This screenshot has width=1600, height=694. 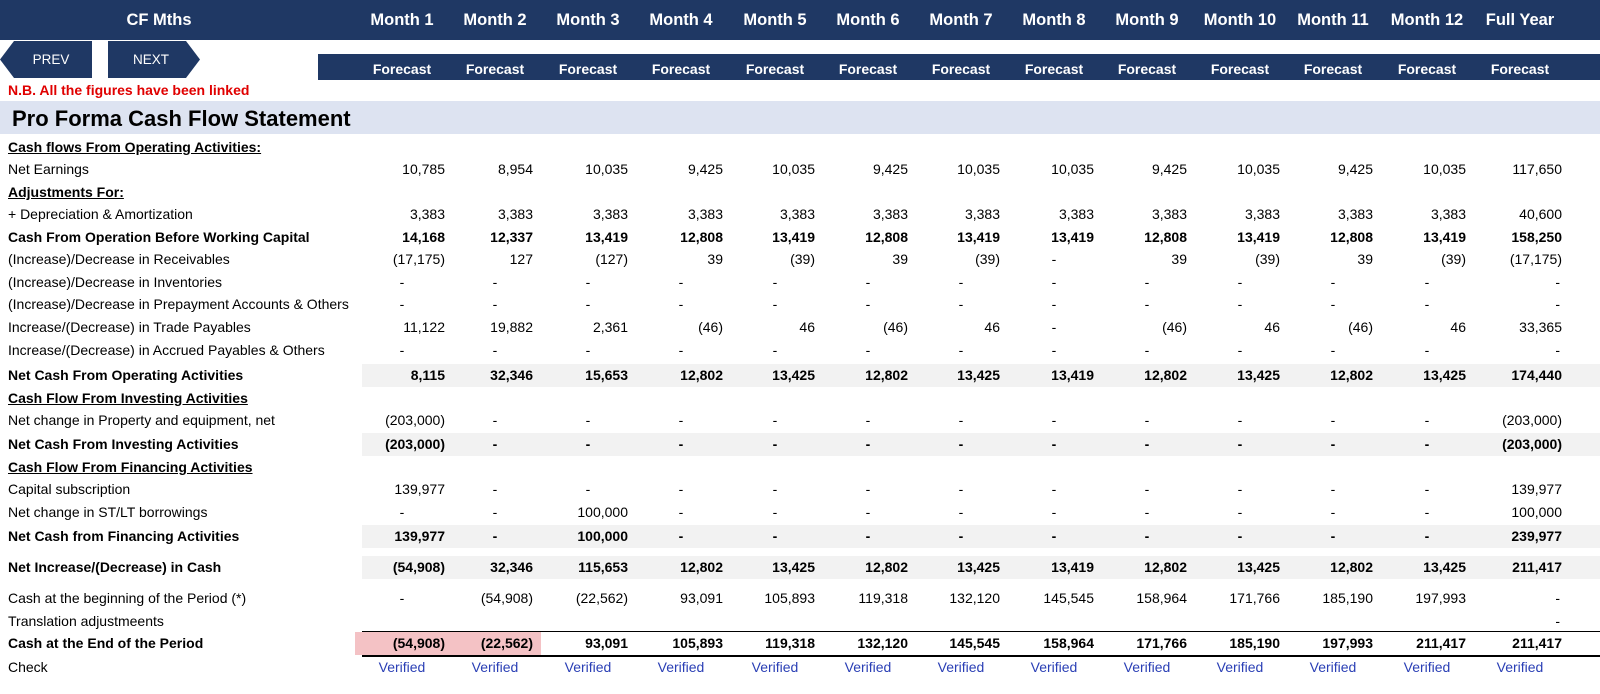 What do you see at coordinates (1507, 259) in the screenshot?
I see `value-cell: (17,175)` at bounding box center [1507, 259].